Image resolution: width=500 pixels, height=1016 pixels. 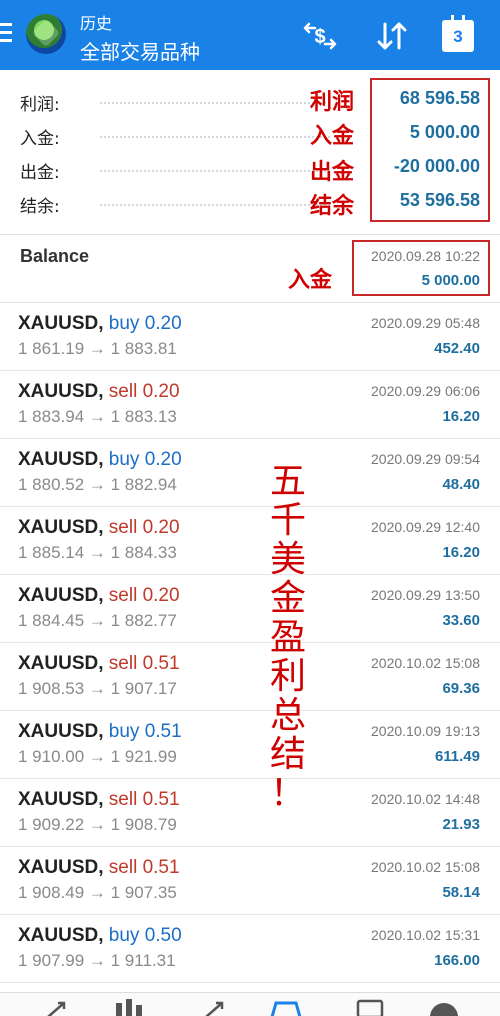 I want to click on summary-label: 出金:, so click(x=40, y=173).